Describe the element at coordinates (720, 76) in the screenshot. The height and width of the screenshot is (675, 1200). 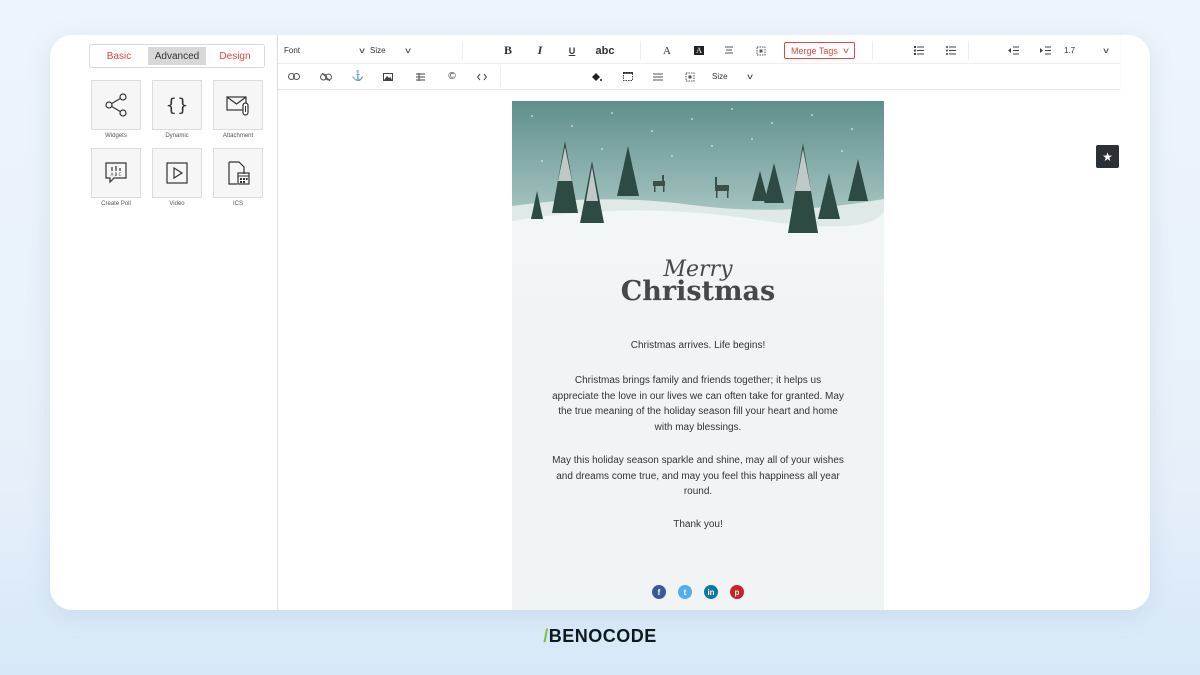
I see `size-select-label: Size` at that location.